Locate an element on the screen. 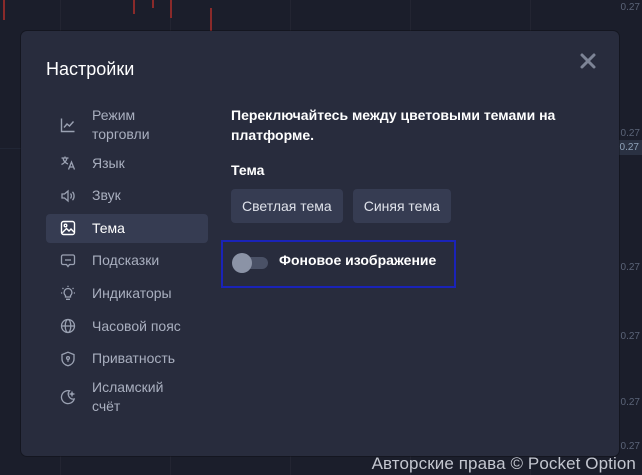 This screenshot has width=642, height=475. nav-item-islamic-account: Исламский счёт is located at coordinates (127, 397).